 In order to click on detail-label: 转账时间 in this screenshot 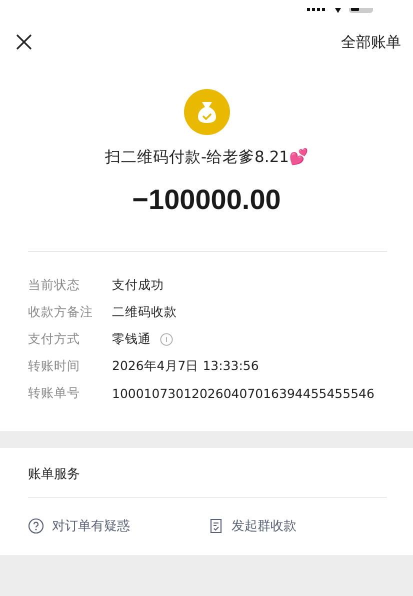, I will do `click(54, 366)`.